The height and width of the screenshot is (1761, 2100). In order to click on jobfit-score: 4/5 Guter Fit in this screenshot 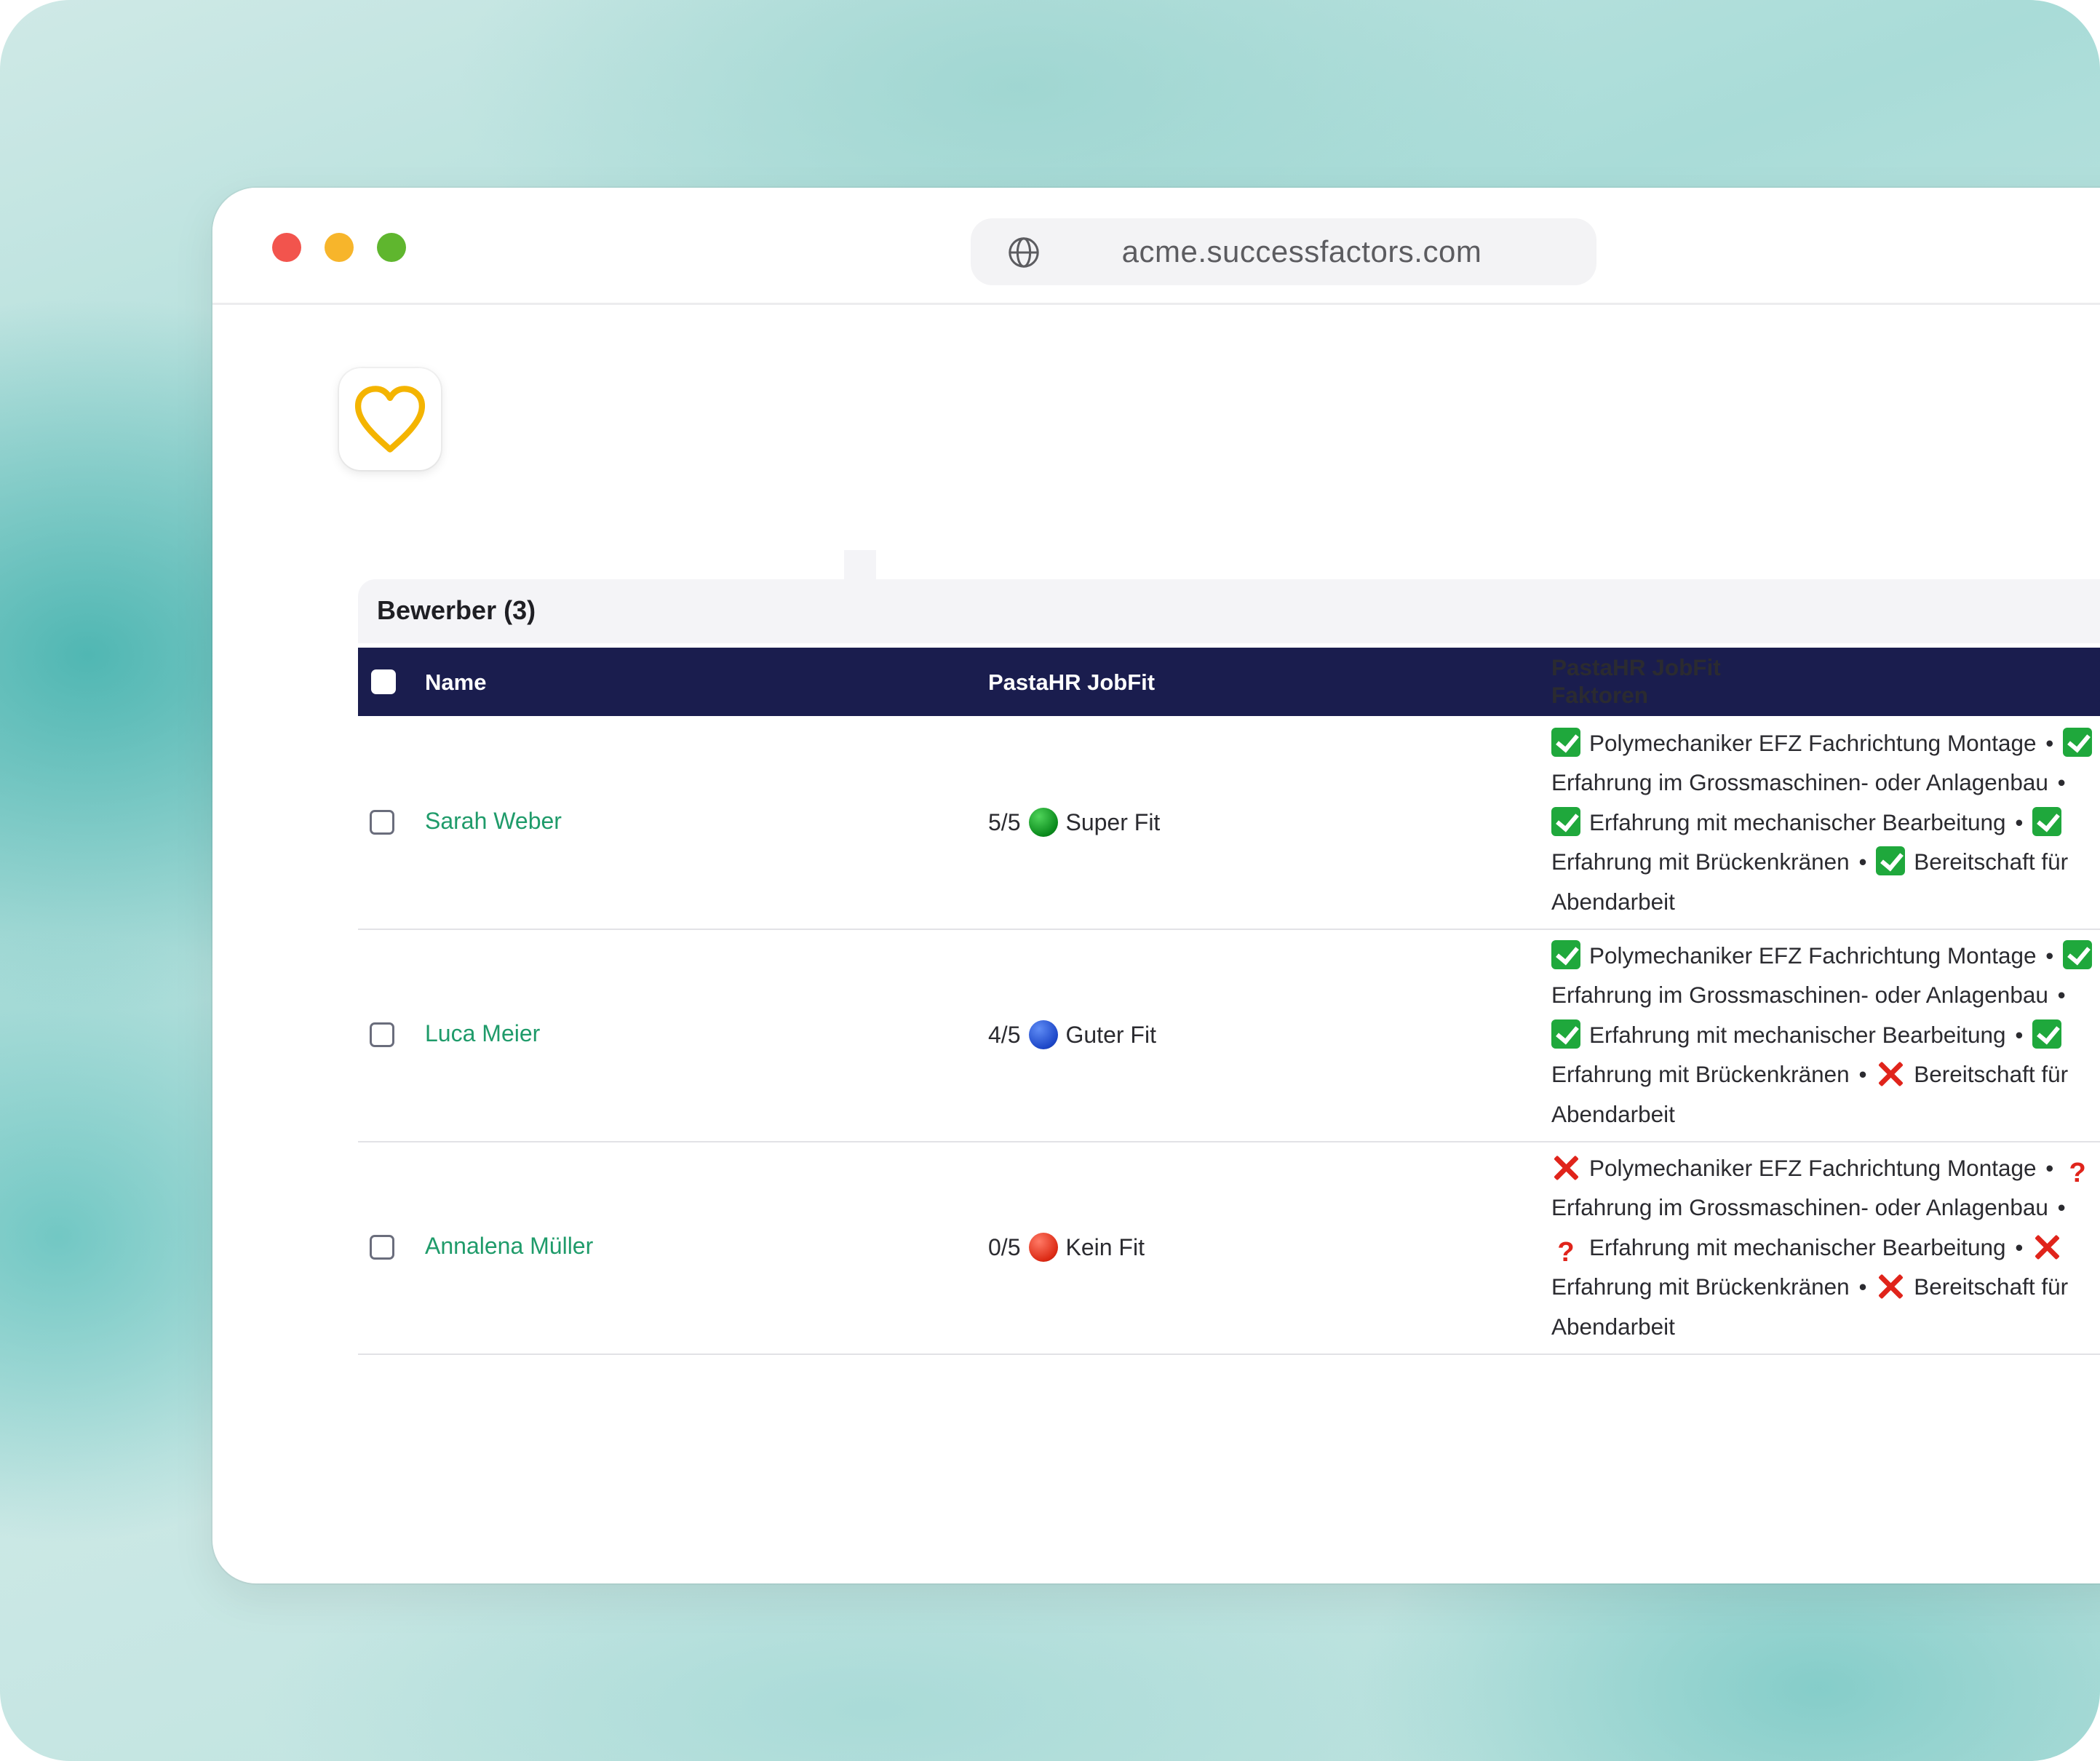, I will do `click(1072, 1034)`.